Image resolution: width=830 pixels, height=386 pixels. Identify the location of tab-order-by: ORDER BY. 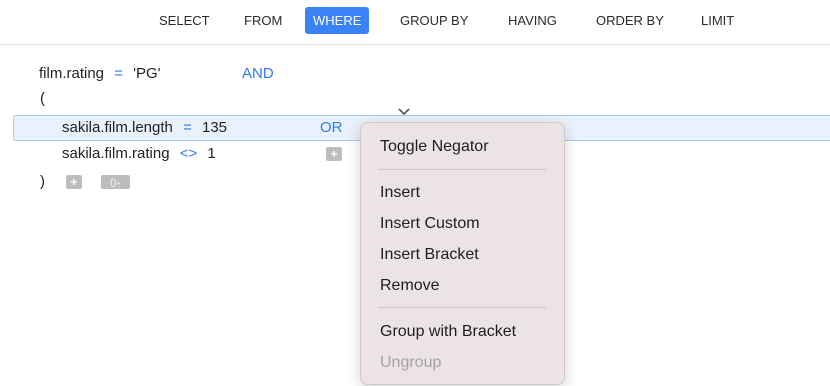
(630, 20).